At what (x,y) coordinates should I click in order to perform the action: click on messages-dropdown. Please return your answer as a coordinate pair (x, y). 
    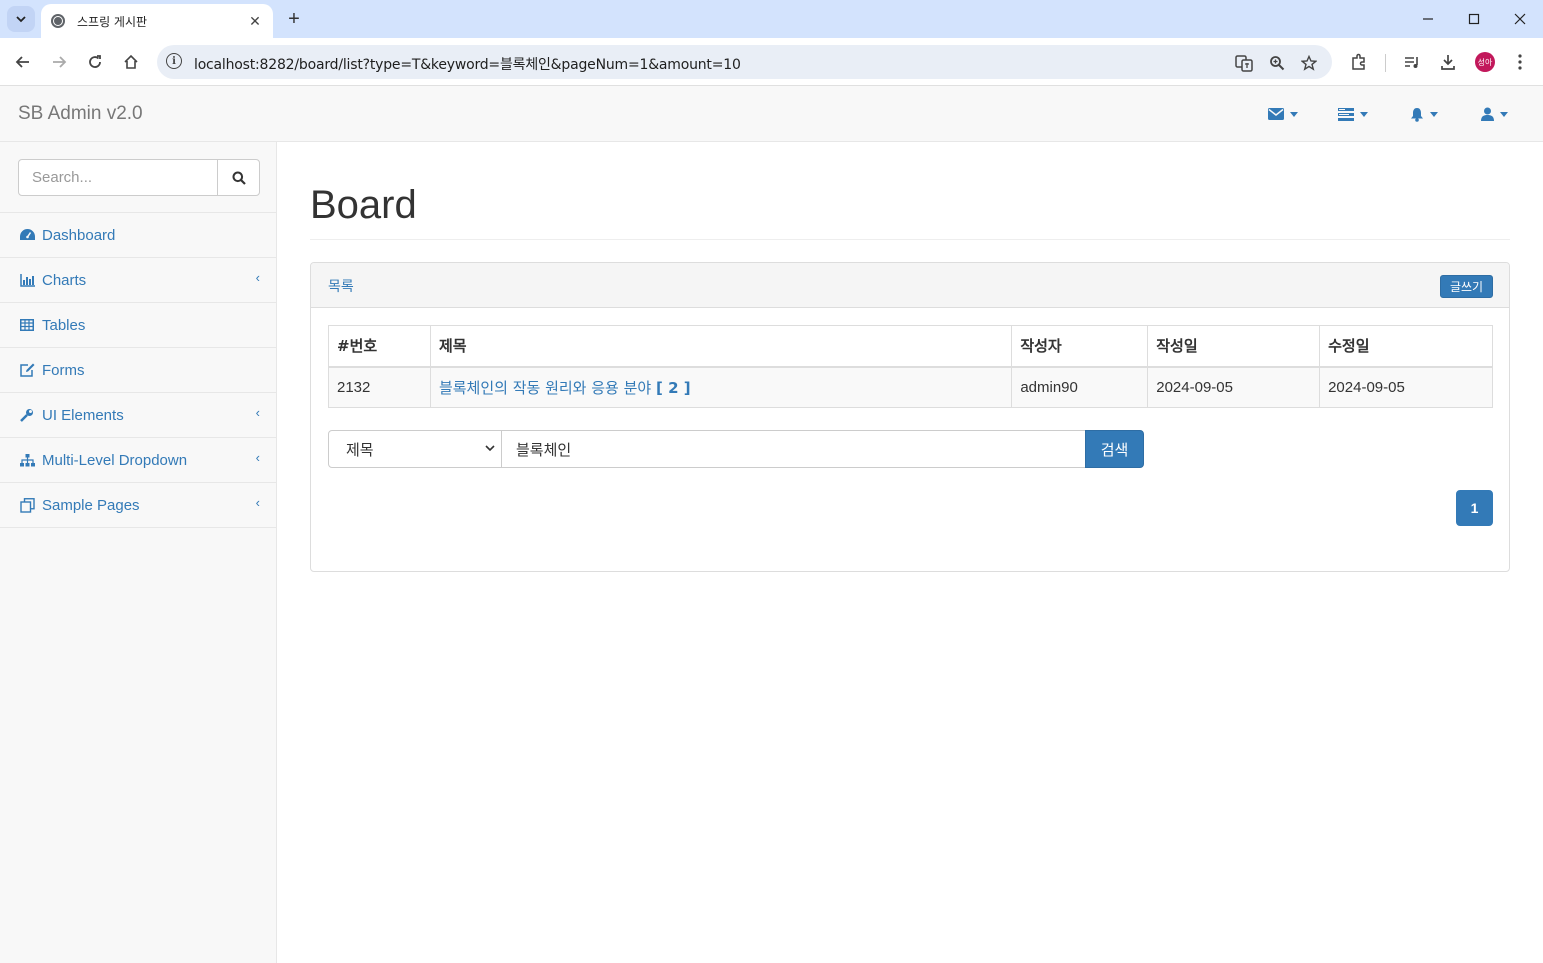
    Looking at the image, I should click on (1283, 114).